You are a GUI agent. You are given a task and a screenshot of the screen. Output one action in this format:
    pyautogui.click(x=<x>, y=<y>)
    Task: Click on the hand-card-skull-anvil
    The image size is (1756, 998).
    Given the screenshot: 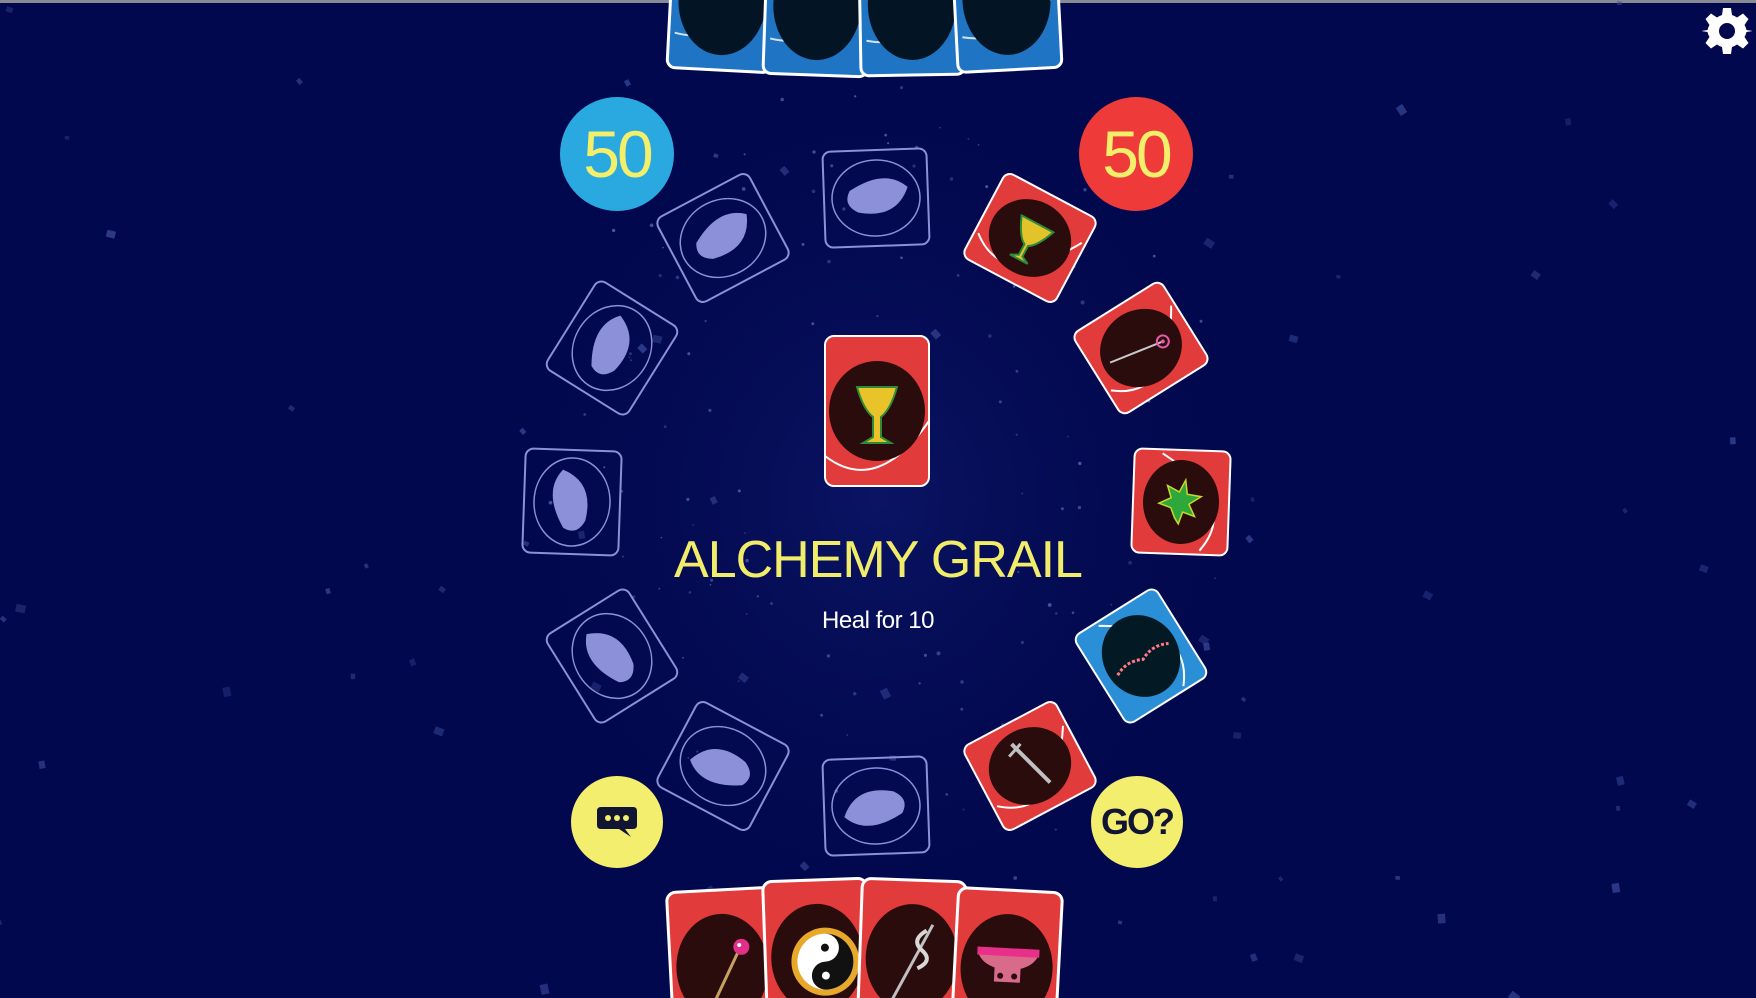 What is the action you would take?
    pyautogui.click(x=1006, y=942)
    